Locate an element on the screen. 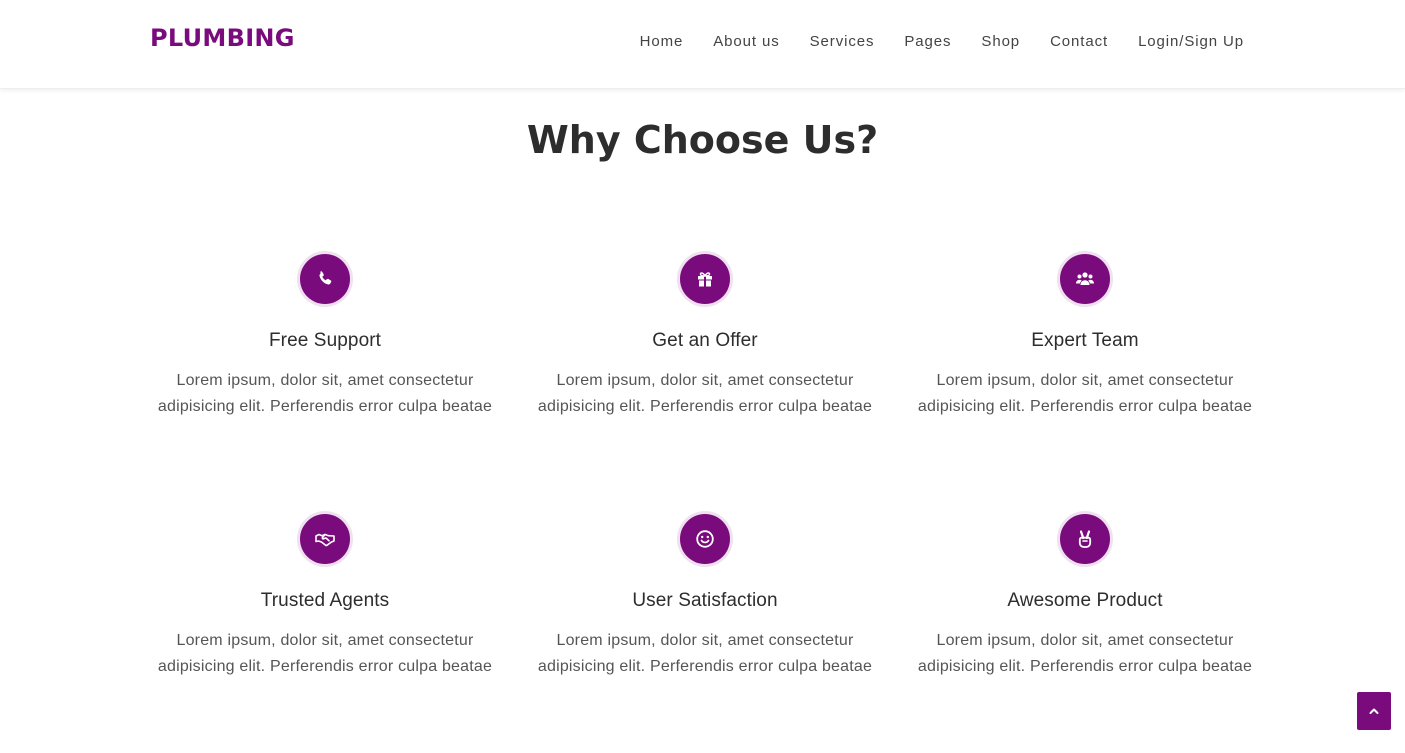 This screenshot has width=1405, height=753. smile-icon is located at coordinates (705, 539).